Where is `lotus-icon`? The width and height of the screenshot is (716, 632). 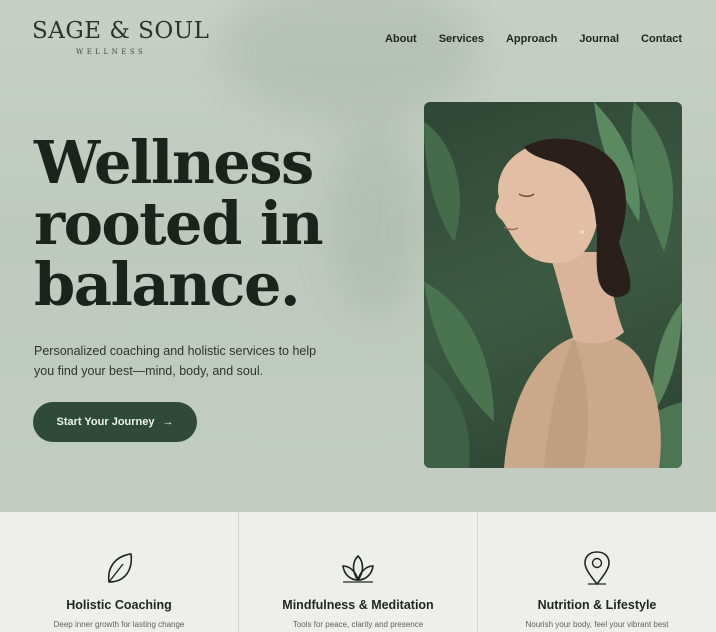
lotus-icon is located at coordinates (358, 568).